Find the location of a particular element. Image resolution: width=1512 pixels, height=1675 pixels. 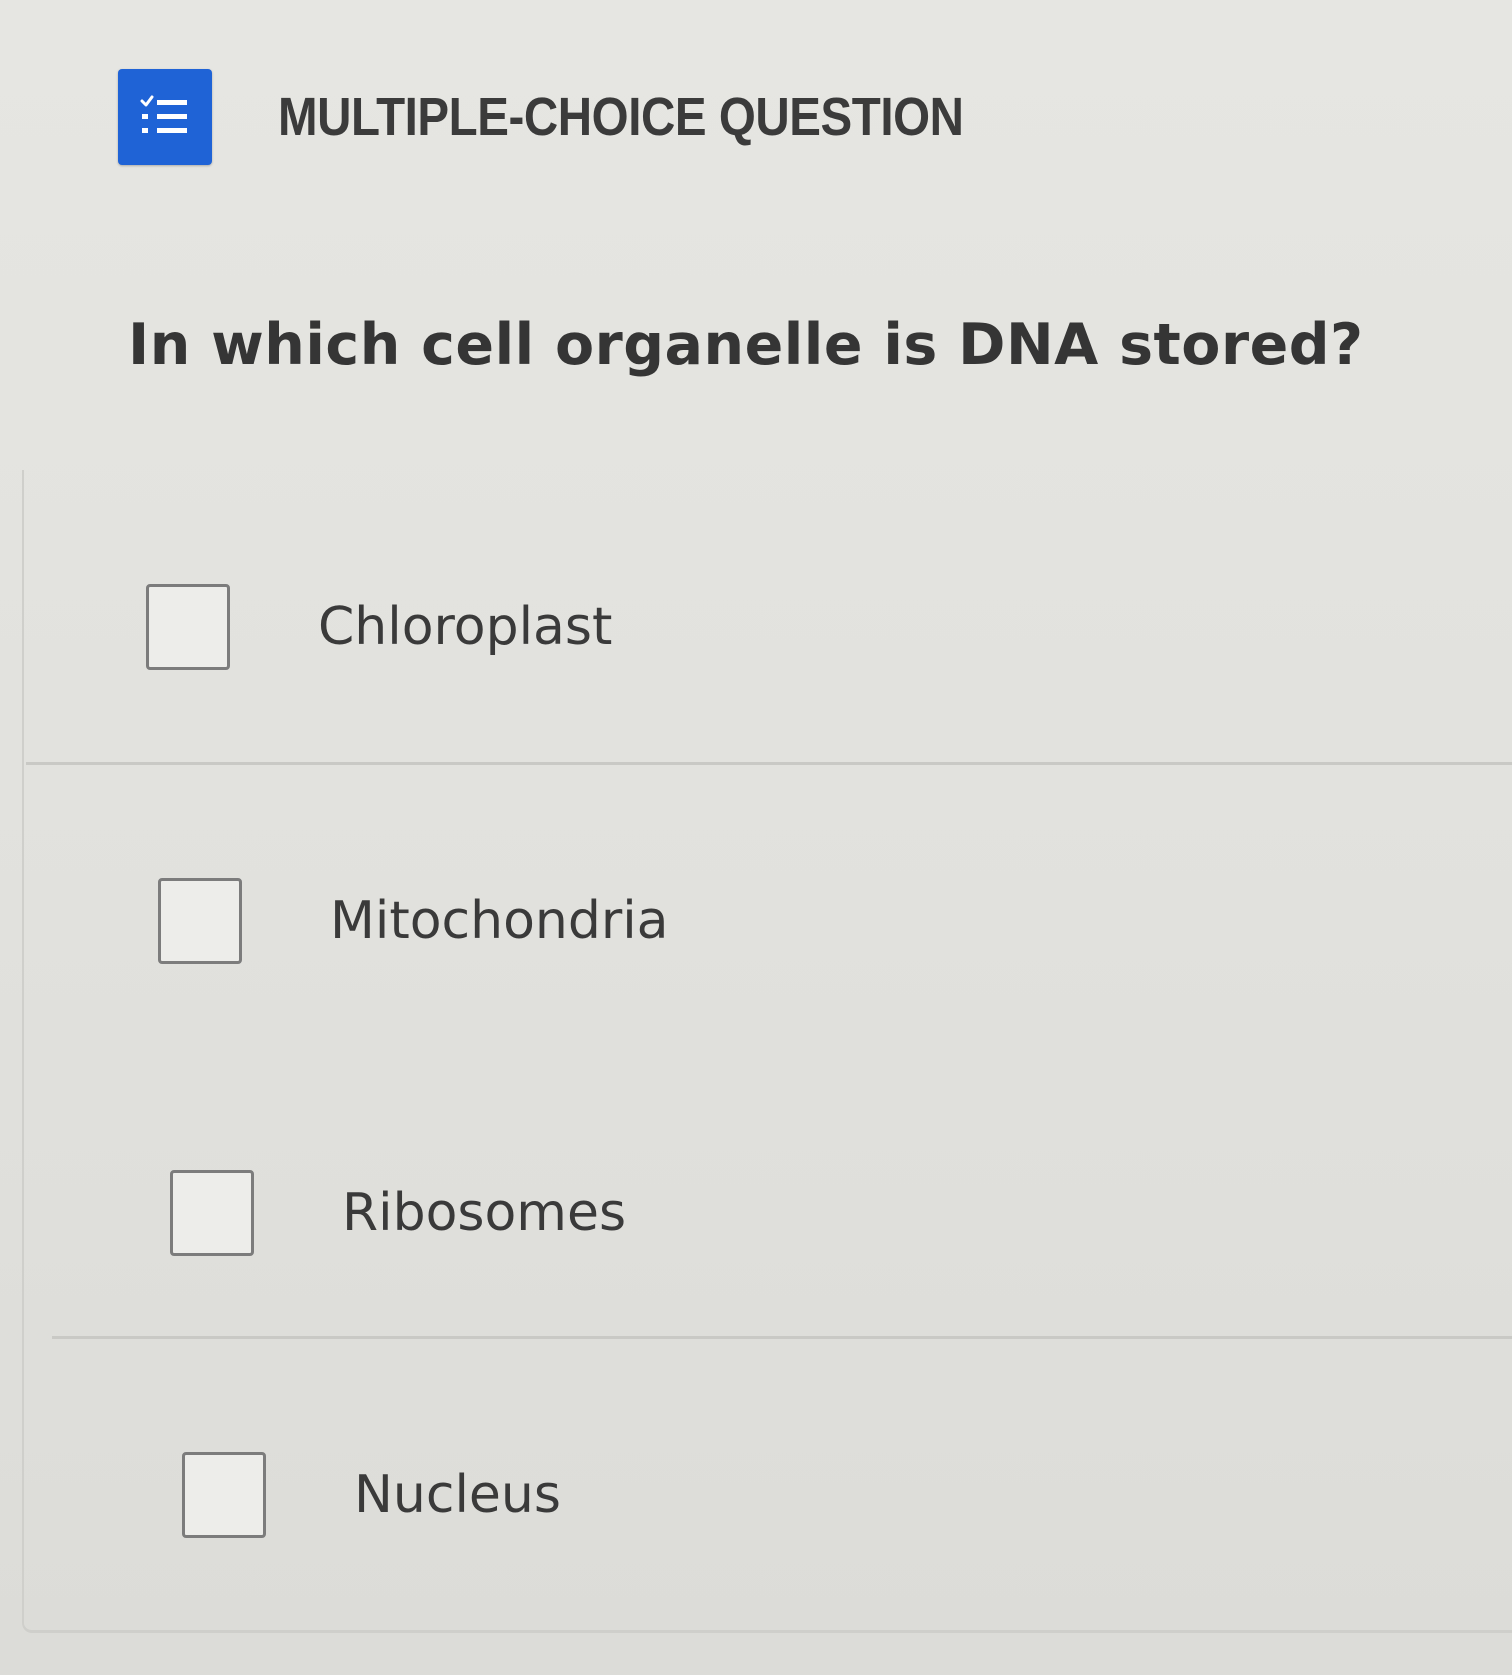

option-nucleus: Nucleus is located at coordinates (371, 1495).